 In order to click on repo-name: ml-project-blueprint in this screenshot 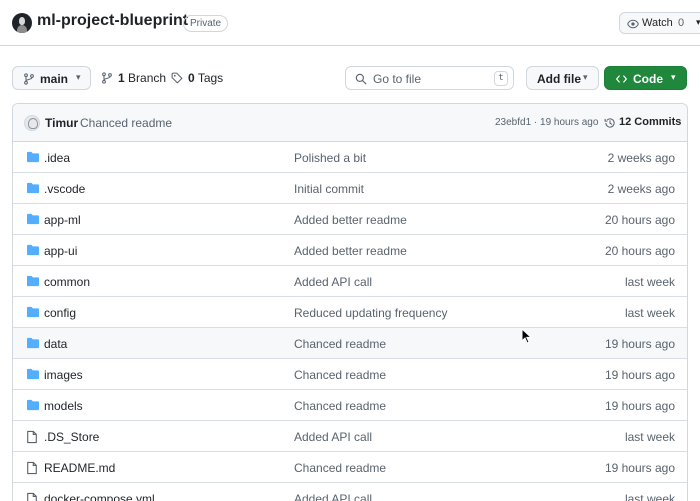, I will do `click(112, 21)`.